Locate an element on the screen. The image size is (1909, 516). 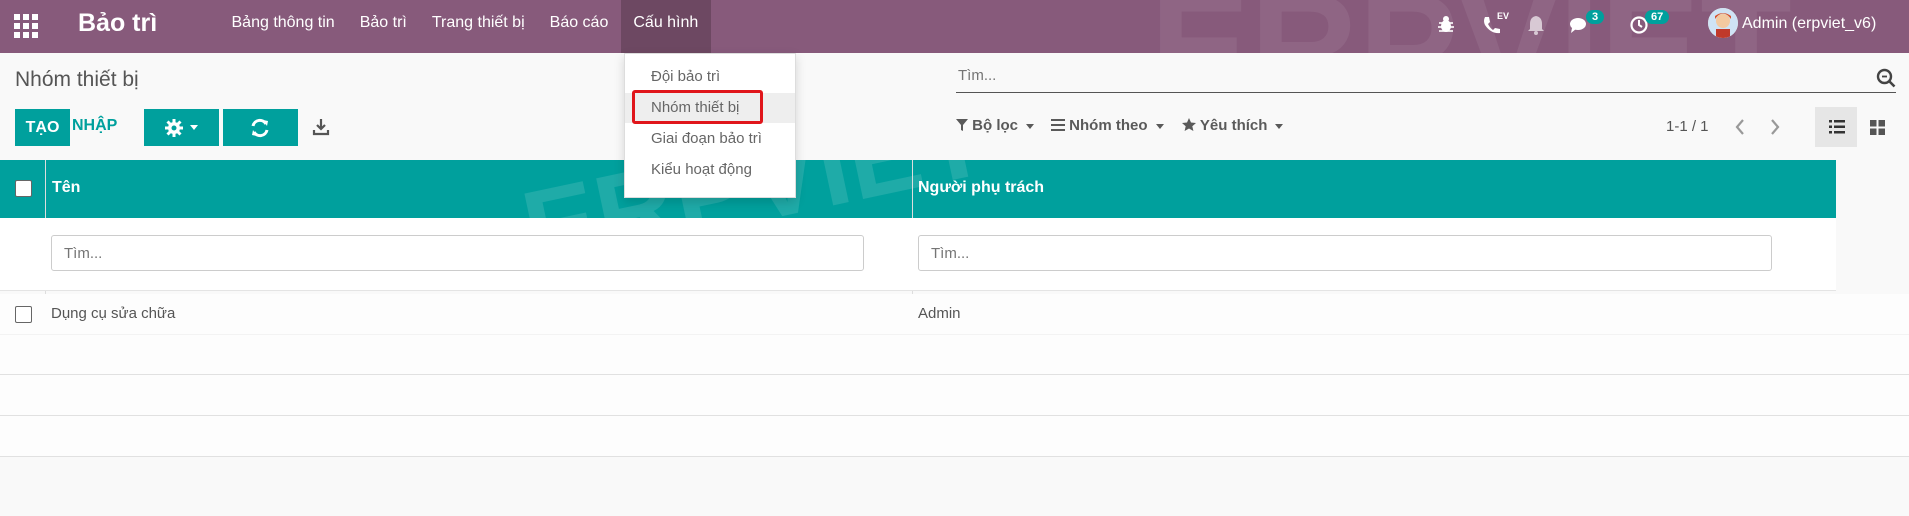
menu-item-maintenance-teams: Đội bảo trì is located at coordinates (710, 77).